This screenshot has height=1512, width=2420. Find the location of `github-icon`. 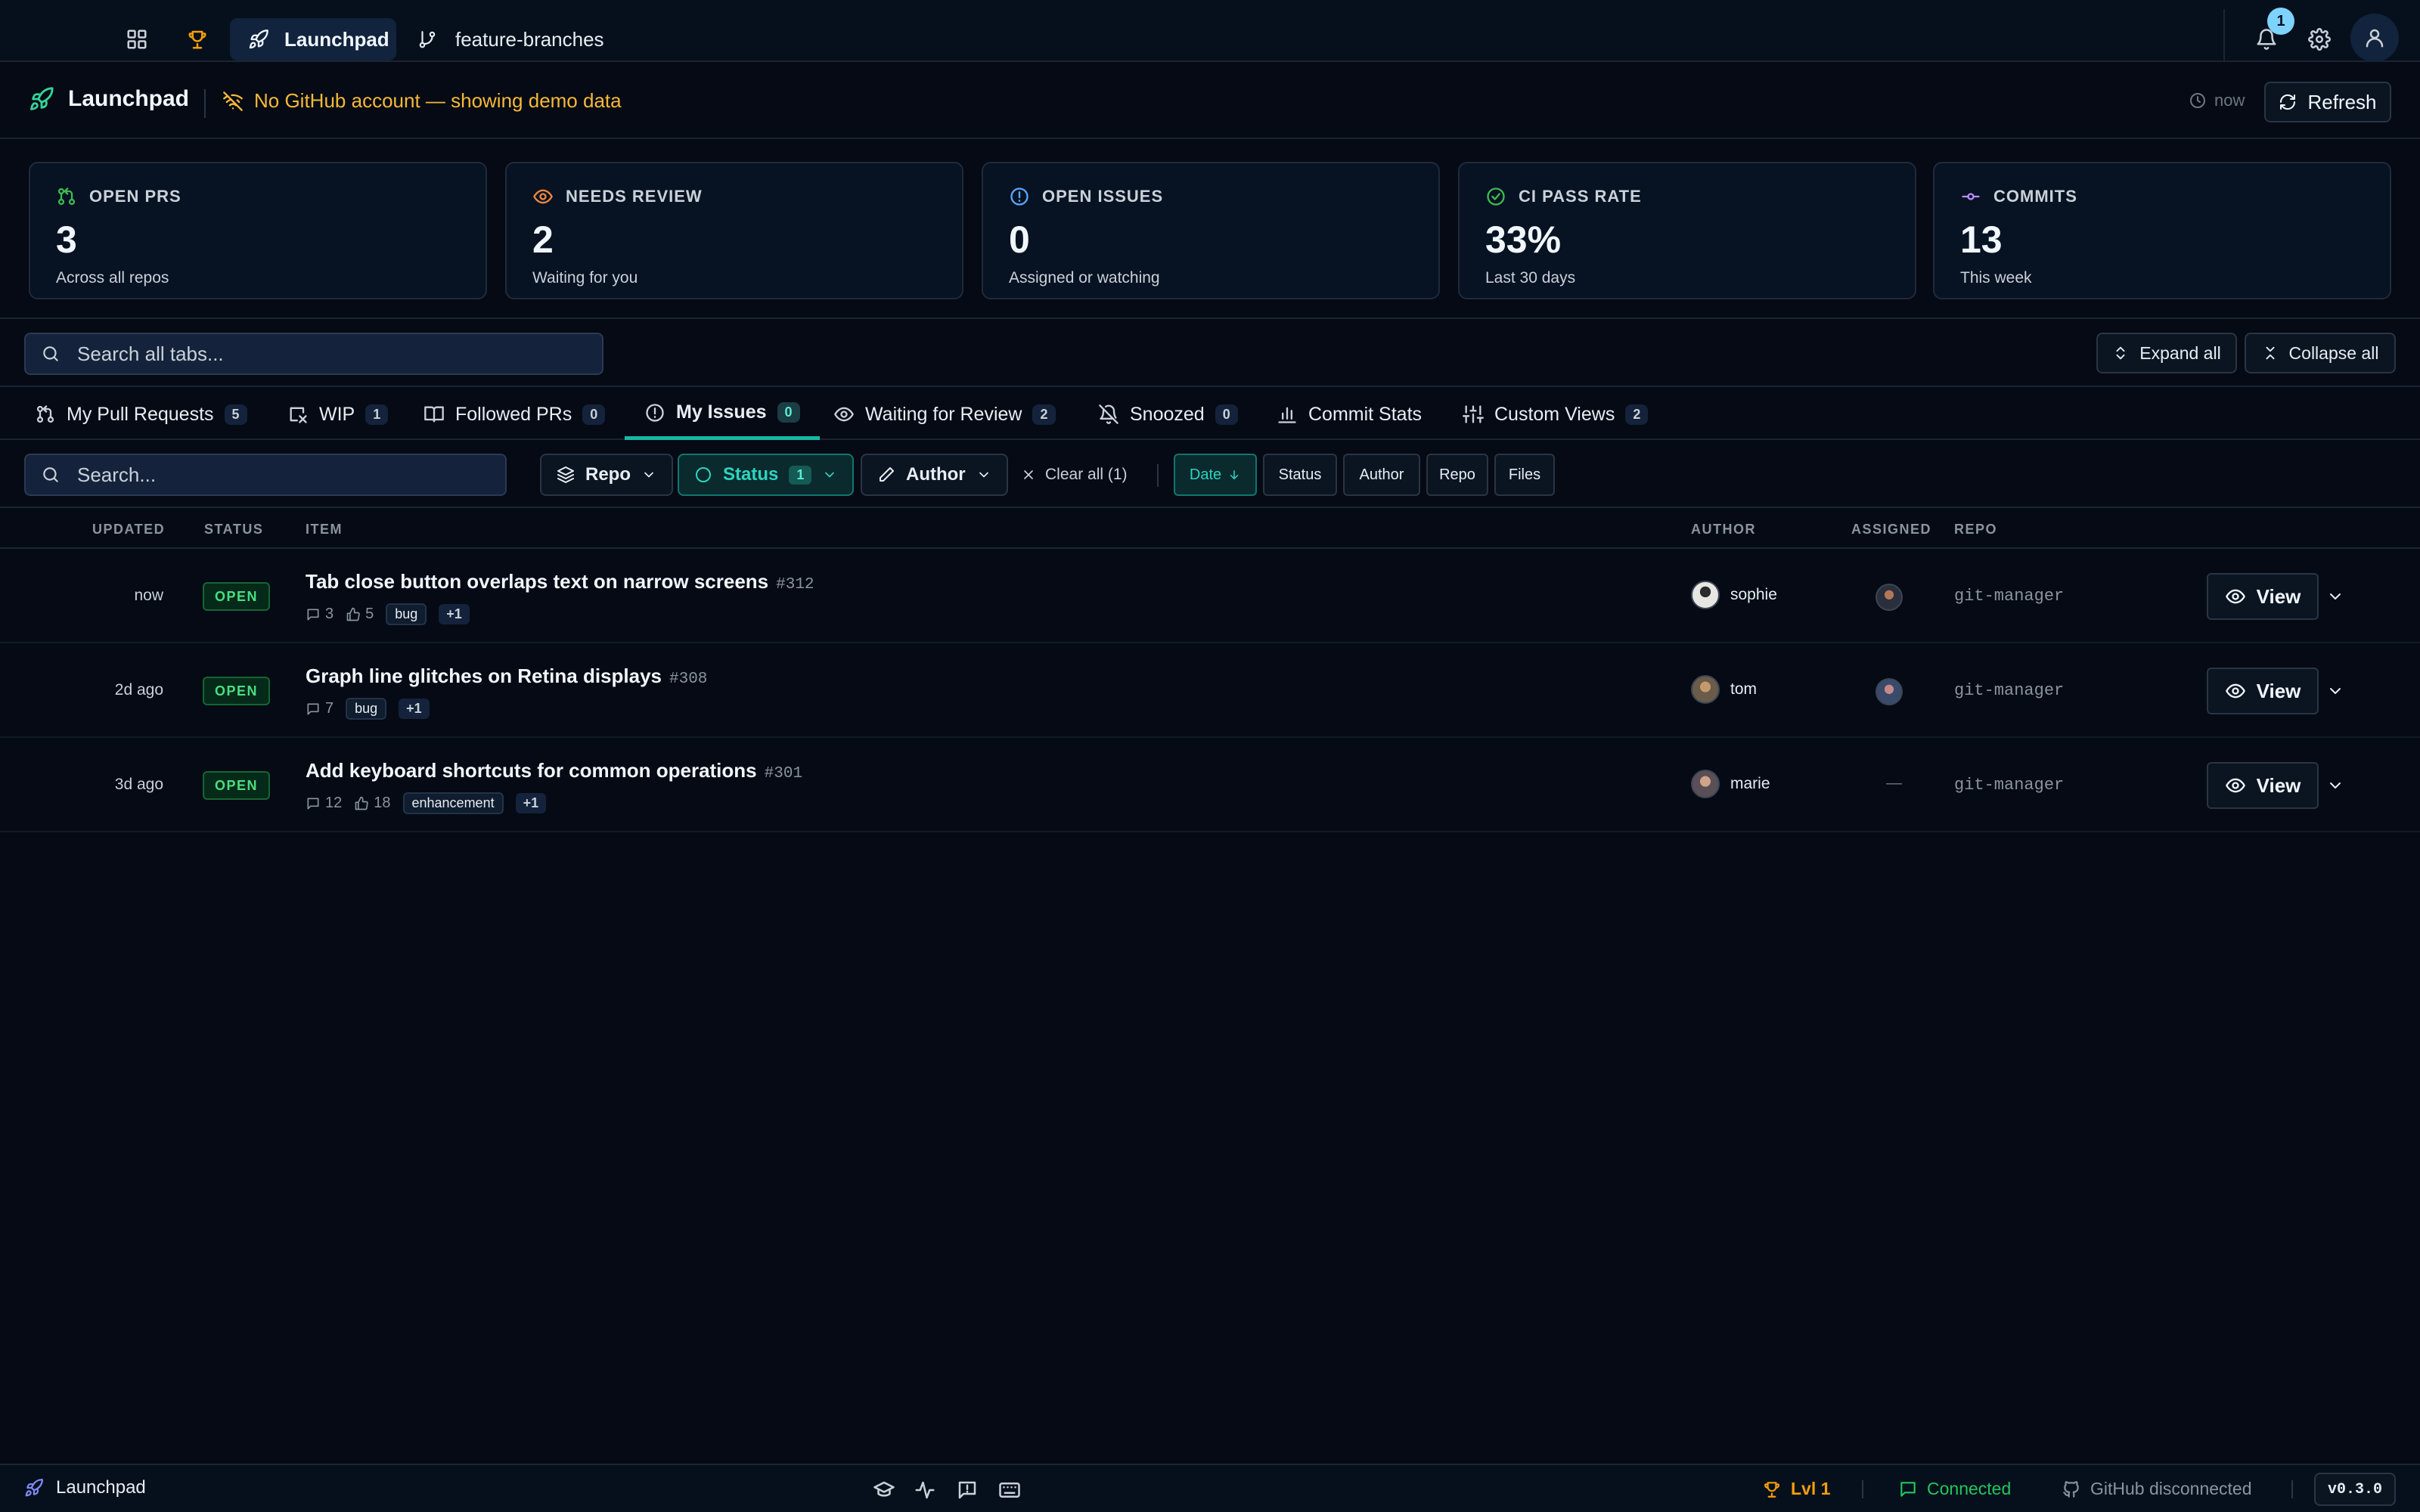

github-icon is located at coordinates (2071, 1489).